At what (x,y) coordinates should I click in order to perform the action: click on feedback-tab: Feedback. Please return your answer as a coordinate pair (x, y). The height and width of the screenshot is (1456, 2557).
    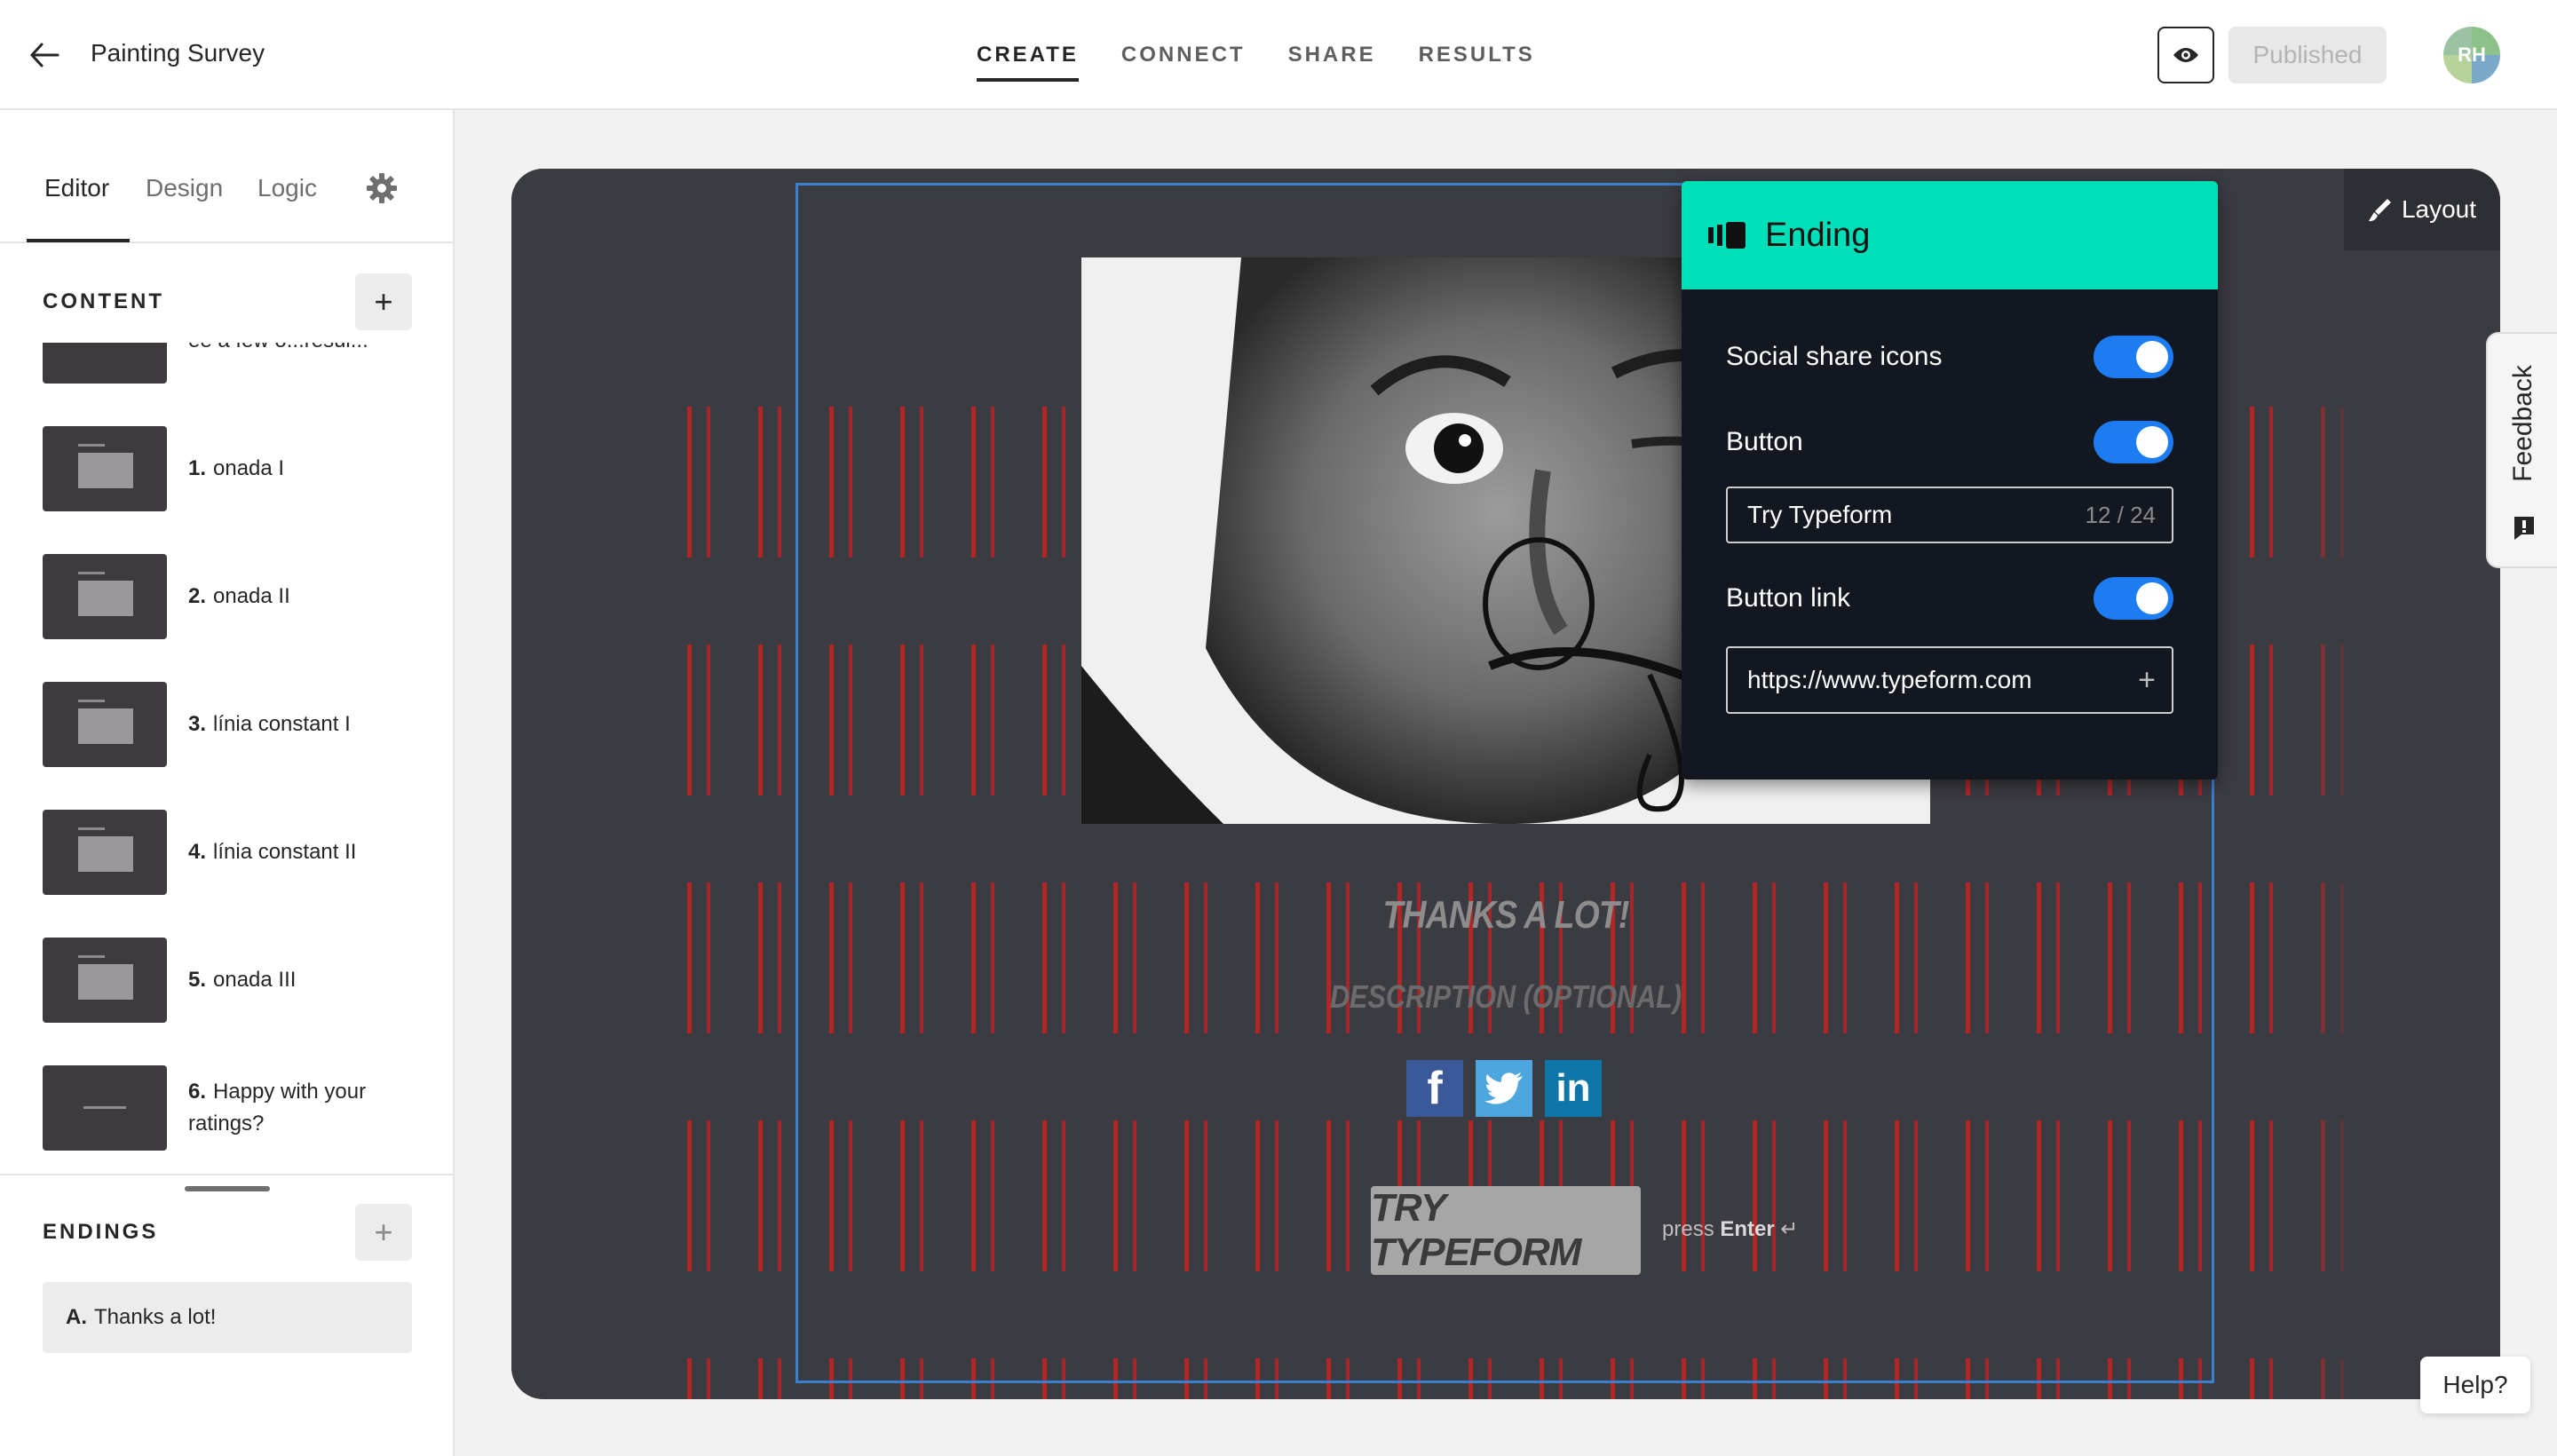
    Looking at the image, I should click on (2521, 450).